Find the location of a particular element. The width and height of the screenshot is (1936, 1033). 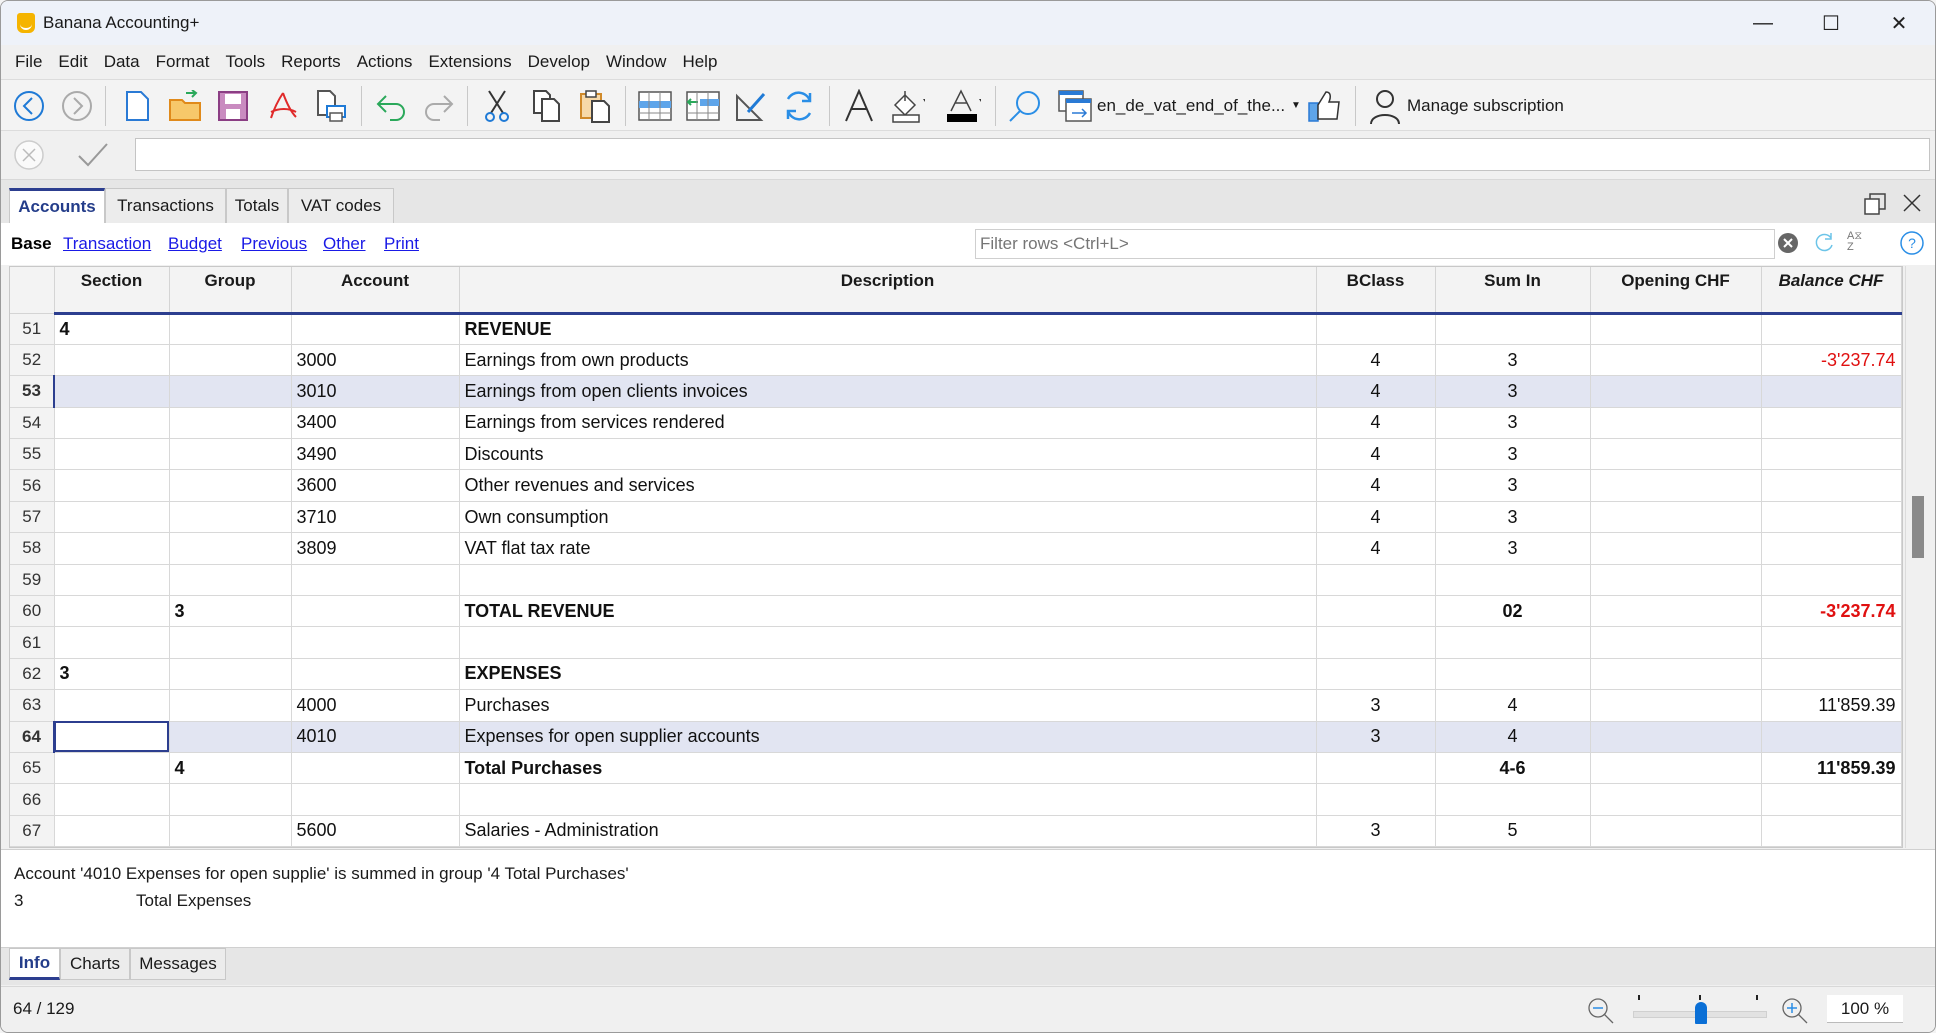

cell-group: 3 is located at coordinates (230, 611).